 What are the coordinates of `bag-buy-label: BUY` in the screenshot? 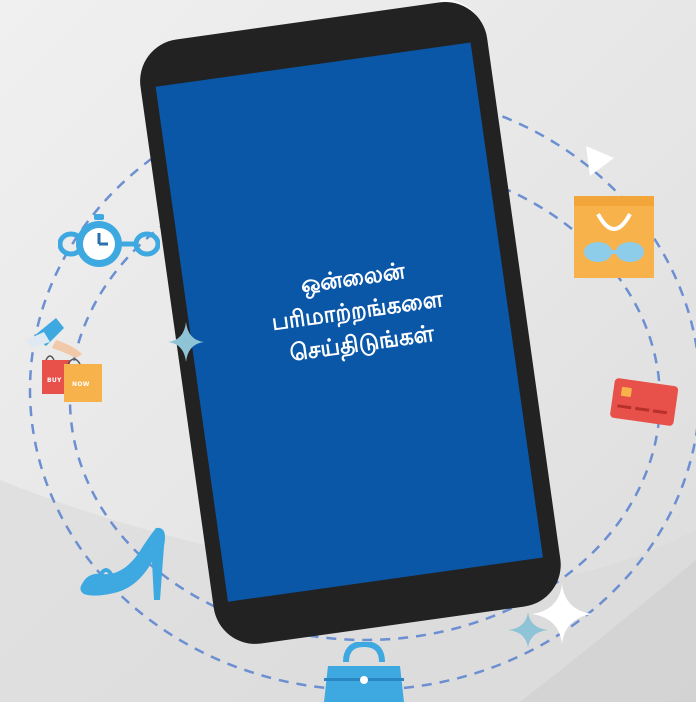 It's located at (54, 380).